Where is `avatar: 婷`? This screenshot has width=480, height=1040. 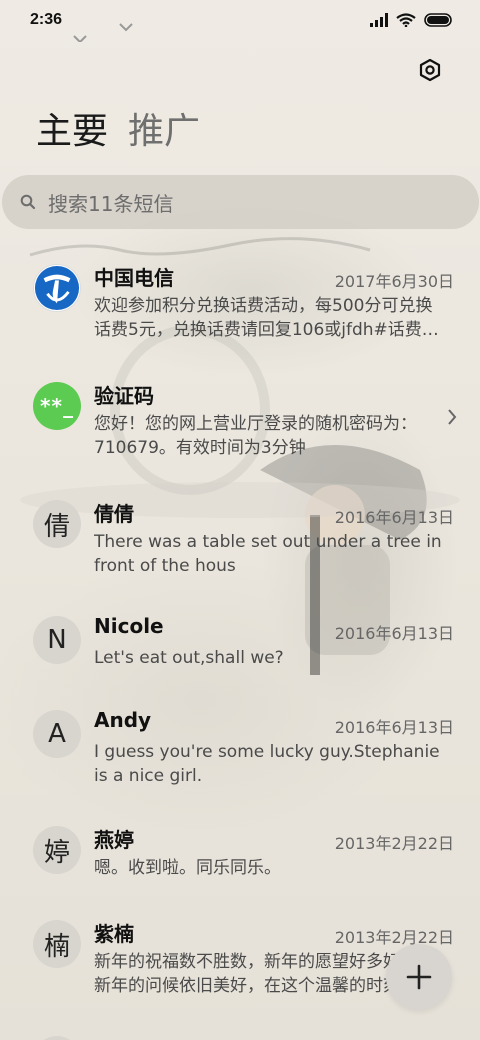
avatar: 婷 is located at coordinates (57, 850).